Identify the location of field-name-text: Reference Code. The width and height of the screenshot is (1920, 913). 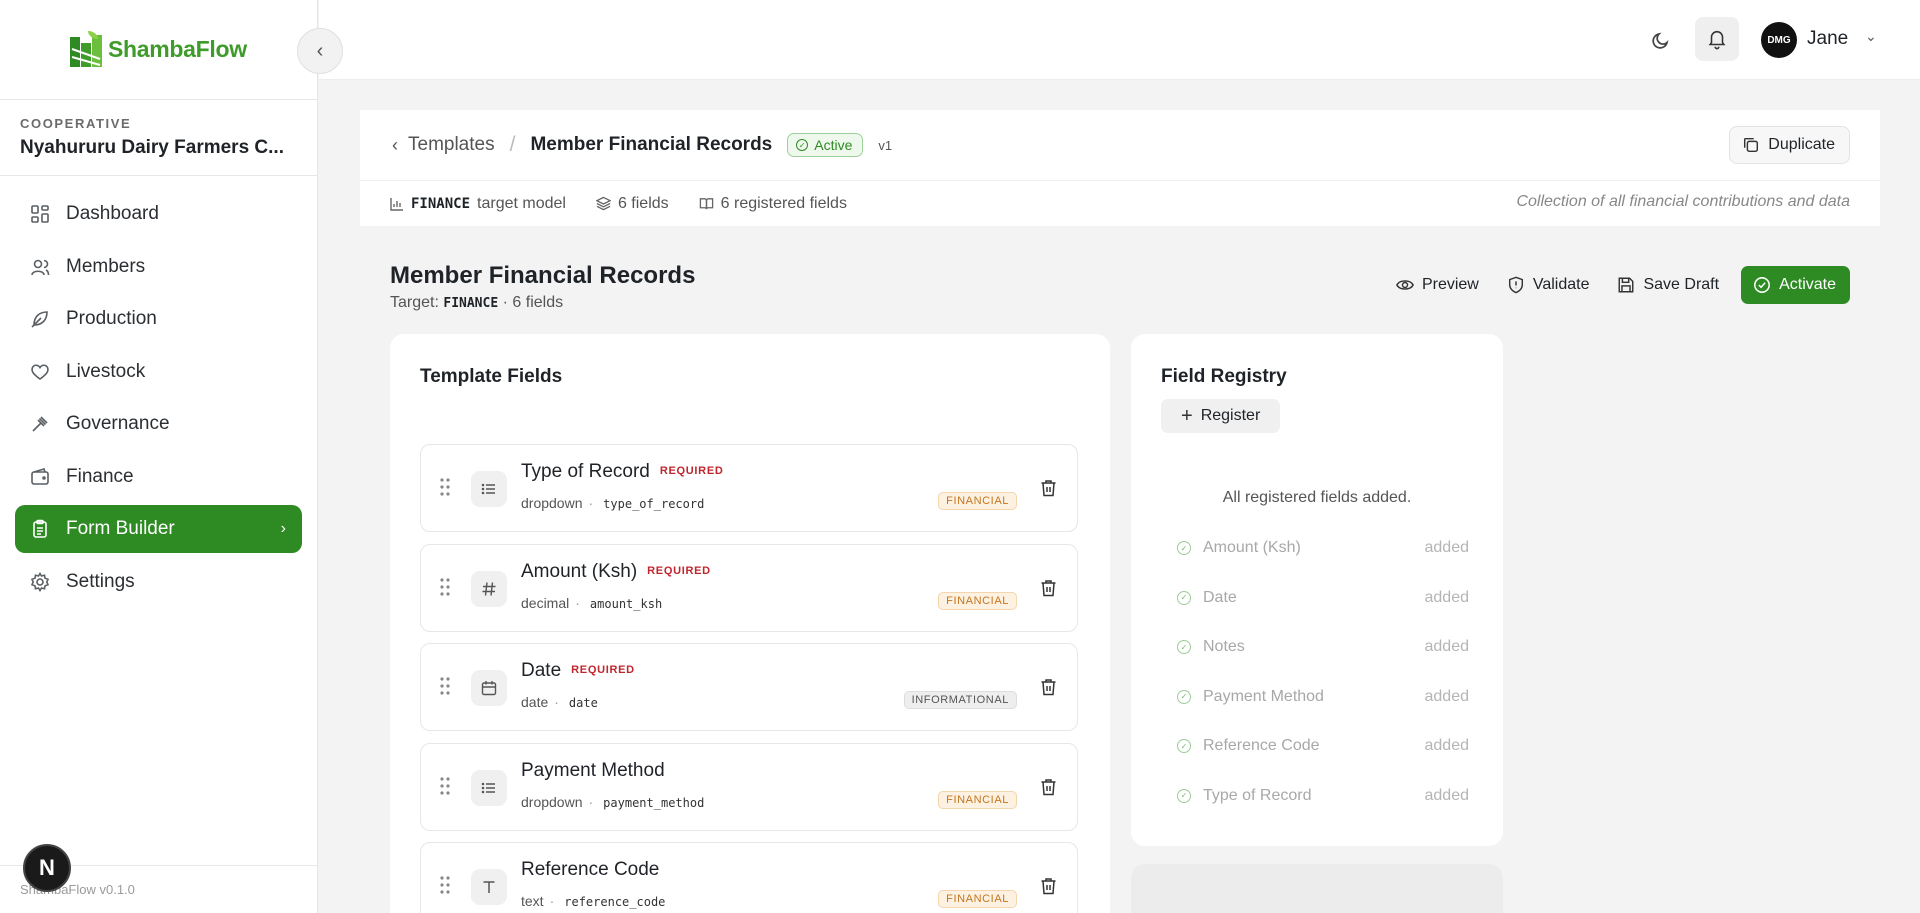
(590, 869).